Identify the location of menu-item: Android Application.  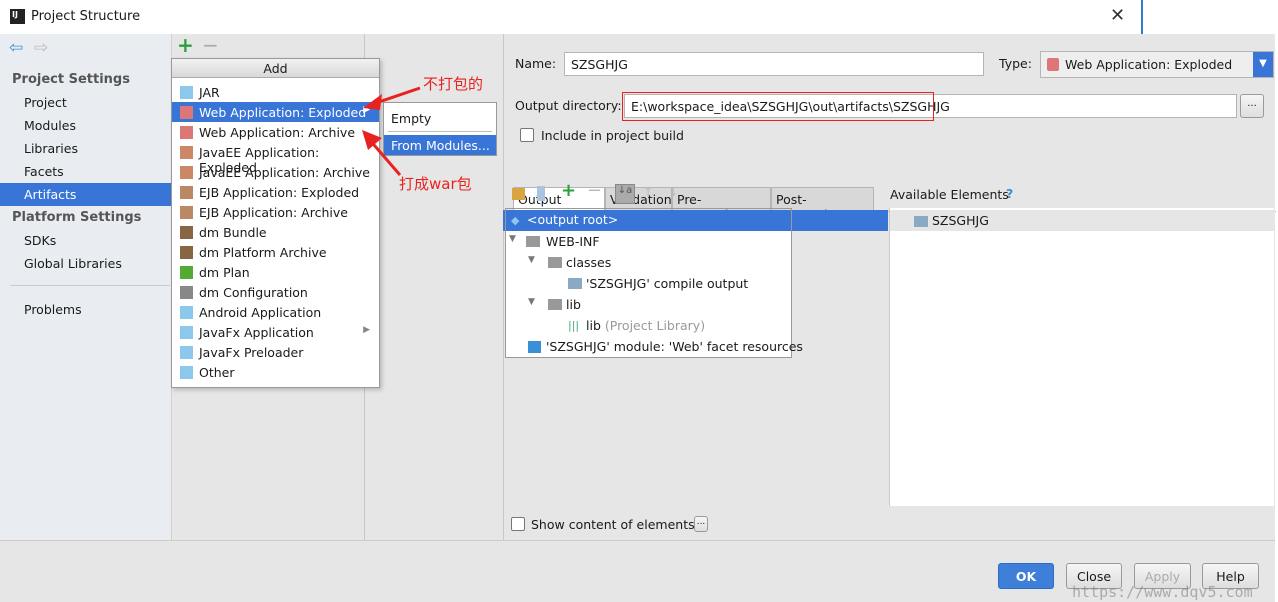
(275, 312).